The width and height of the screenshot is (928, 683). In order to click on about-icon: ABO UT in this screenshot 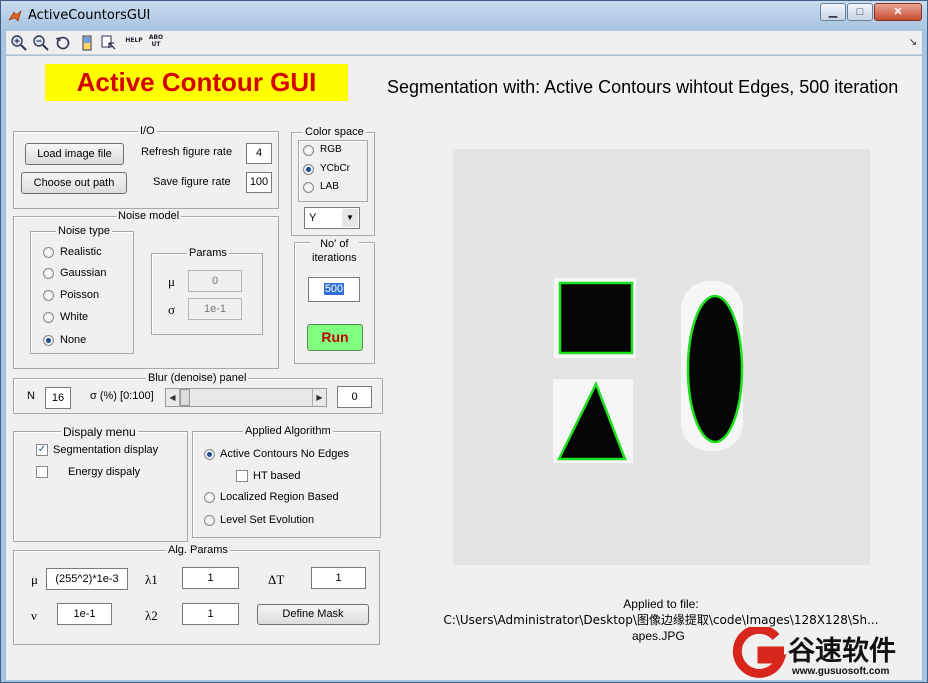, I will do `click(156, 43)`.